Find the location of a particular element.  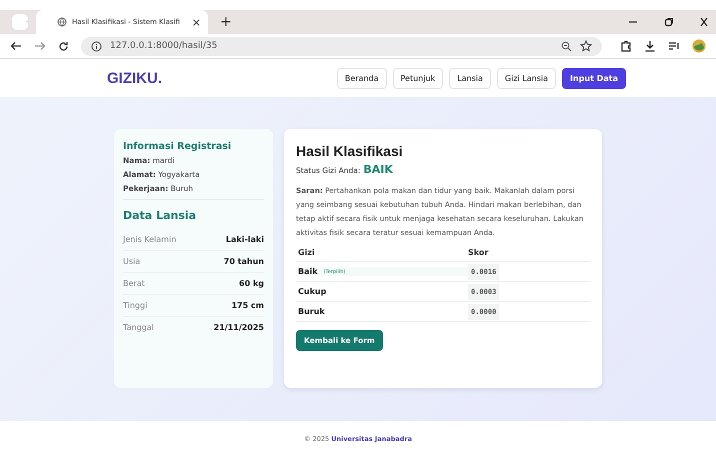

globe-icon is located at coordinates (62, 22).